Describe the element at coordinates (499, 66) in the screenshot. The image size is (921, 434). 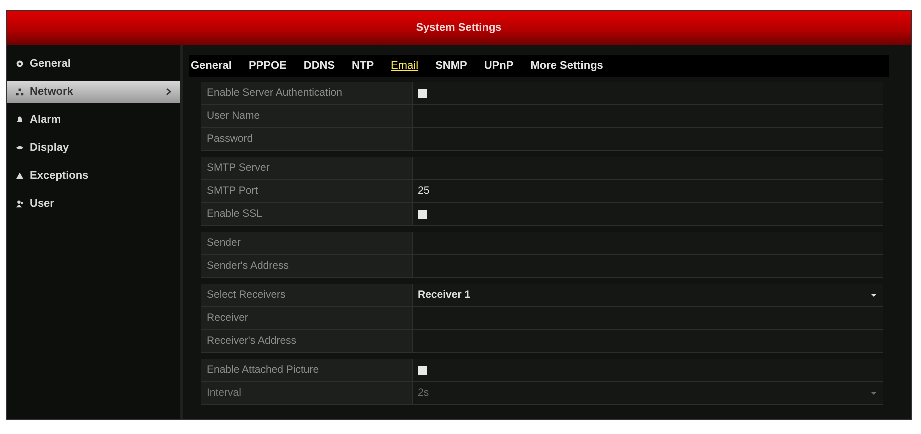
I see `tab: UPnP` at that location.